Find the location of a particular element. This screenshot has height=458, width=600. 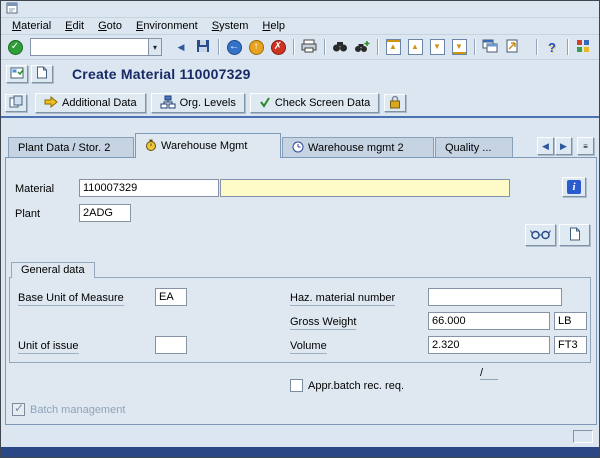

unit-of-issue-input is located at coordinates (171, 345).